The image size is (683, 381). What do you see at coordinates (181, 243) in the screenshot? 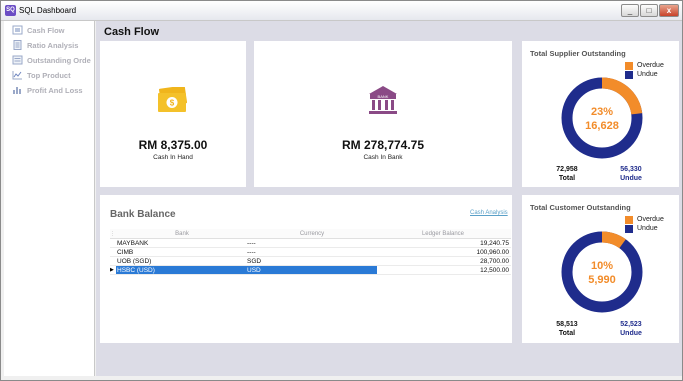
I see `cell-bank: MAYBANK` at bounding box center [181, 243].